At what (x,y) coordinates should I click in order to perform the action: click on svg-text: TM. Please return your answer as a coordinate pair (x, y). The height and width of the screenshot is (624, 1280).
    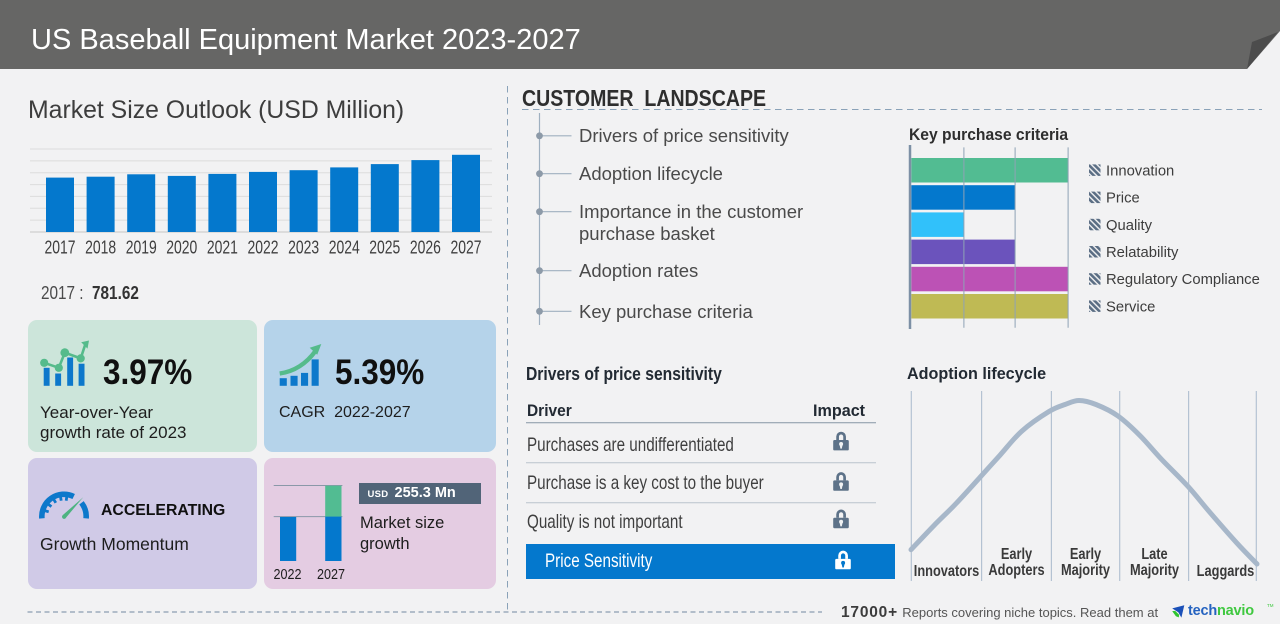
    Looking at the image, I should click on (1270, 605).